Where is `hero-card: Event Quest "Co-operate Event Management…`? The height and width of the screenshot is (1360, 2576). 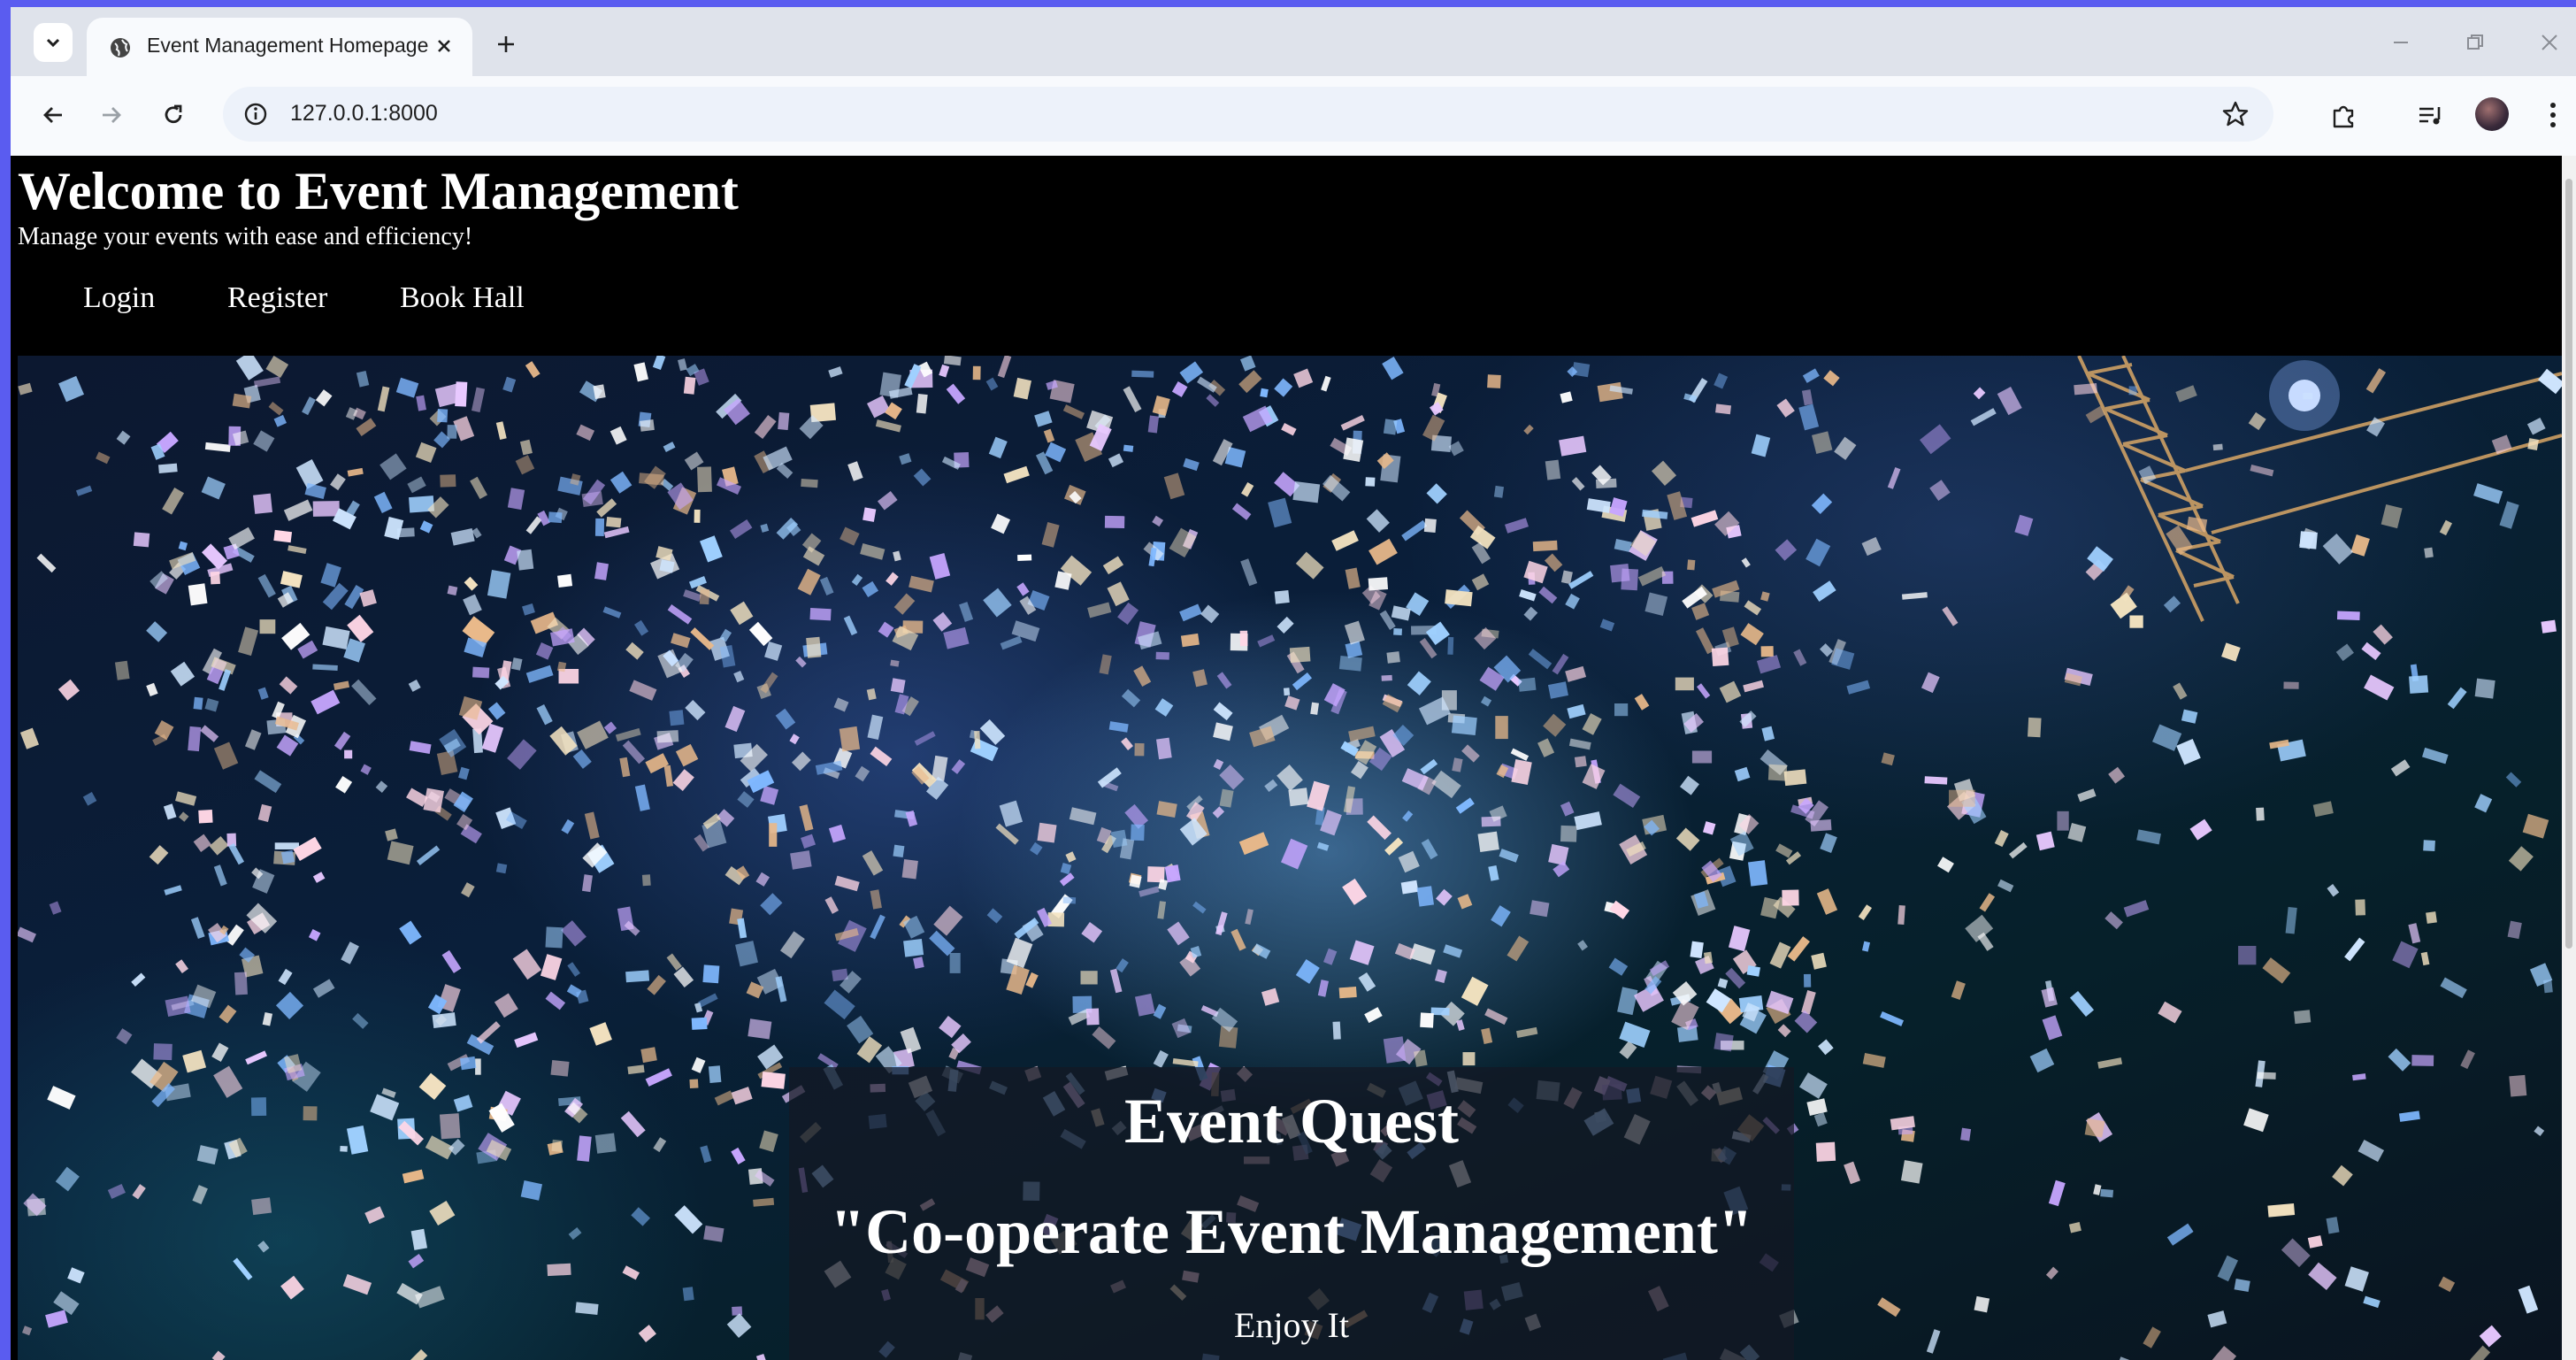
hero-card: Event Quest "Co-operate Event Management… is located at coordinates (1291, 1213).